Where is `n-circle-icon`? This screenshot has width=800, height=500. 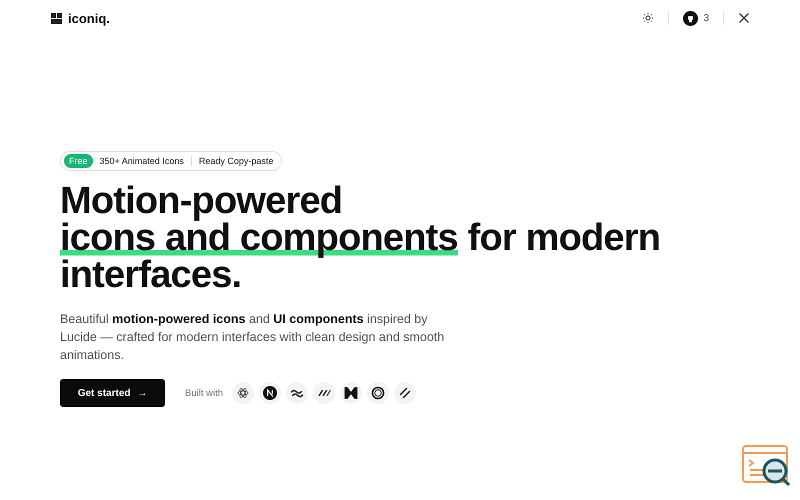
n-circle-icon is located at coordinates (270, 393).